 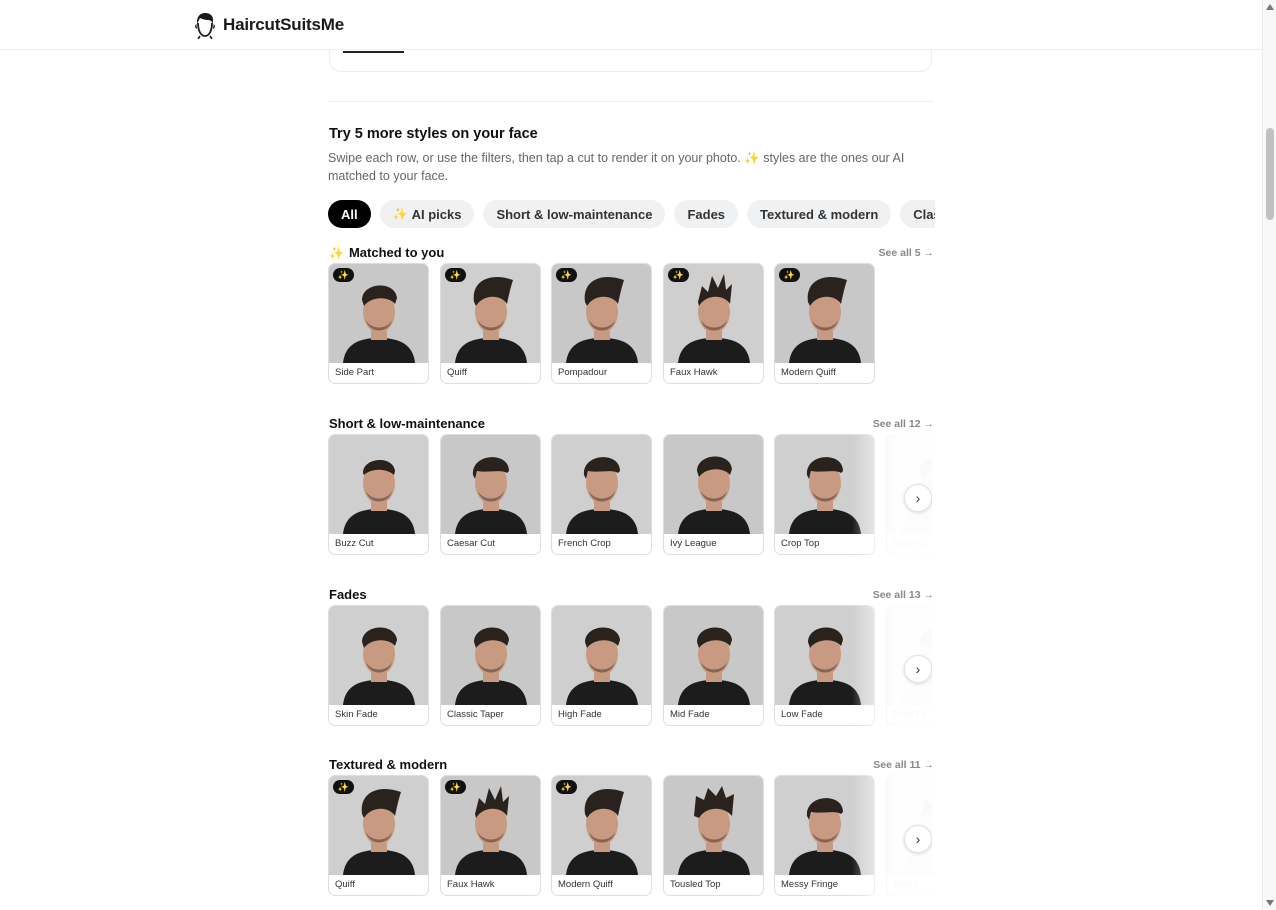 What do you see at coordinates (924, 214) in the screenshot?
I see `filter-chip-label: Classic` at bounding box center [924, 214].